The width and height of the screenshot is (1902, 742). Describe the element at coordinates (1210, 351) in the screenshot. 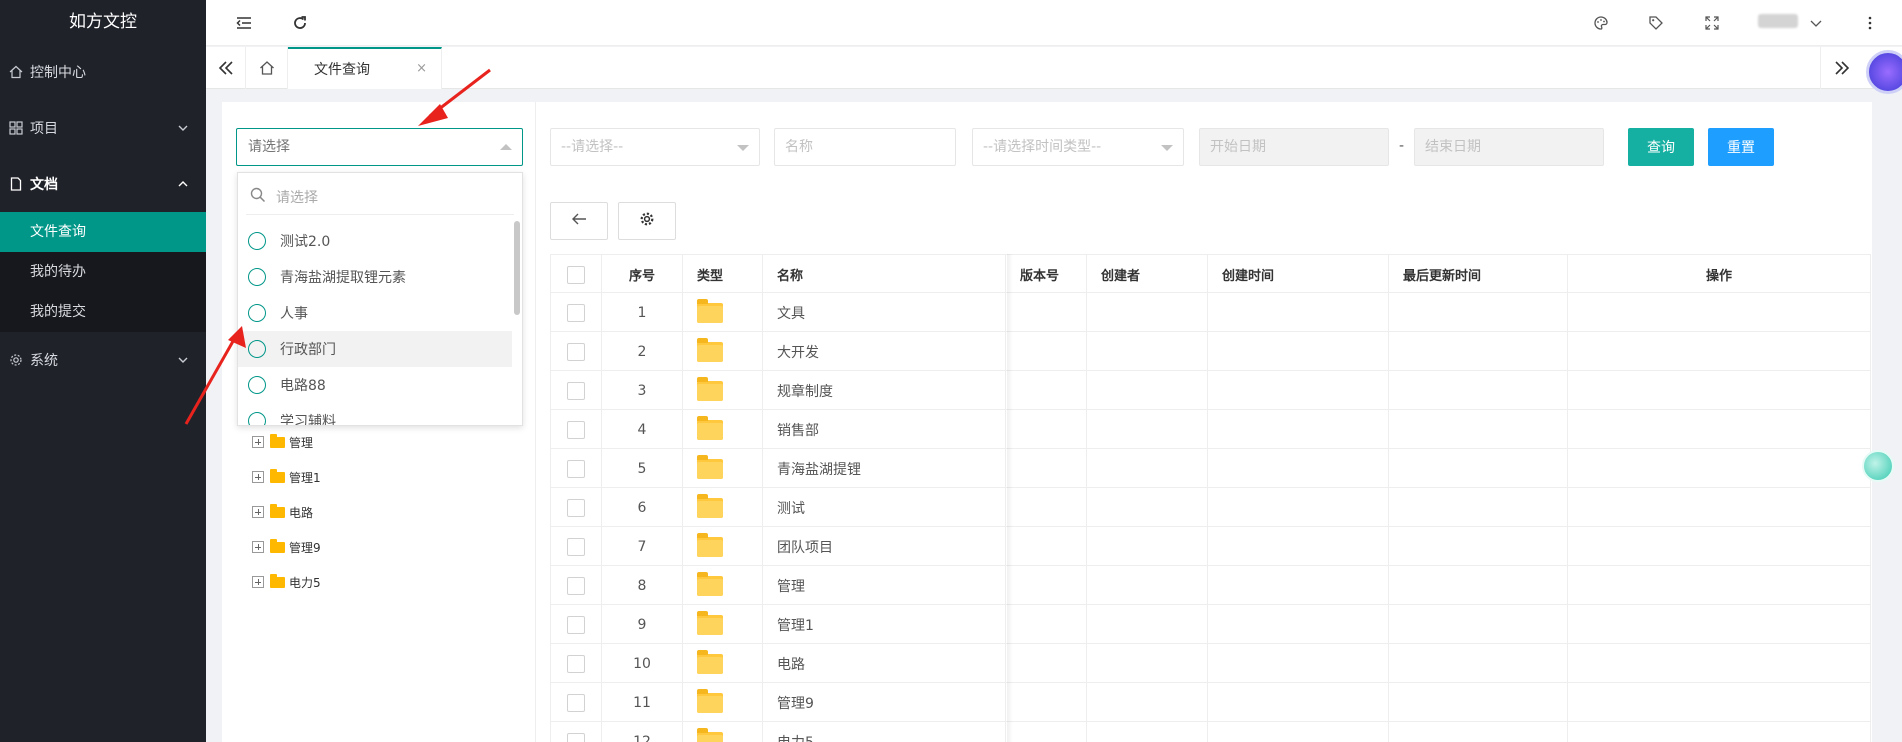

I see `table-row: 2 大开发` at that location.